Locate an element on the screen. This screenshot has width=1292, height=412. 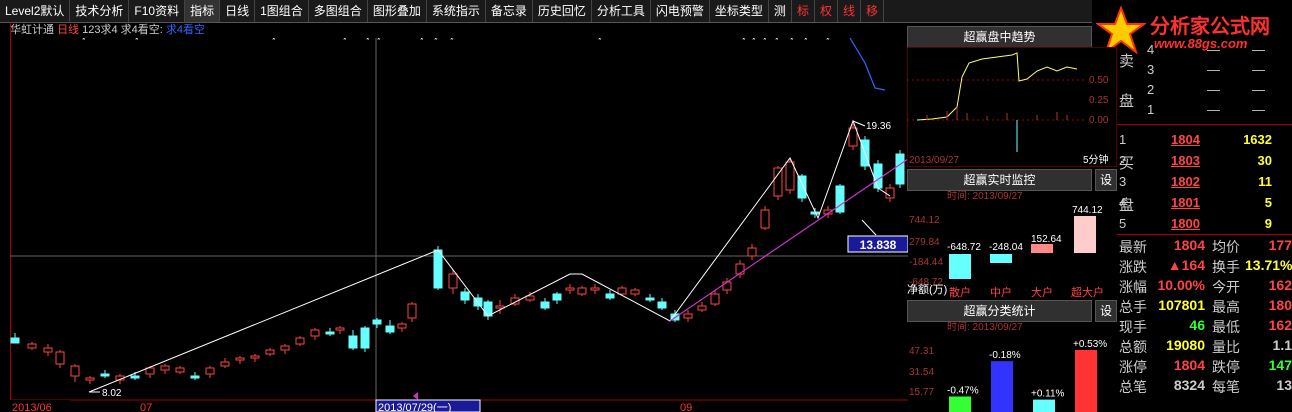
toolbar-item-8: 系统指示 is located at coordinates (456, 11).